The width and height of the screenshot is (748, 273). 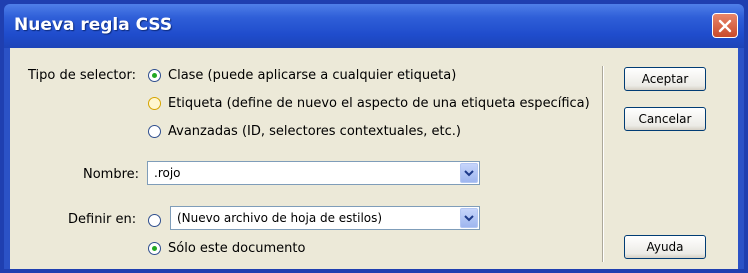 What do you see at coordinates (154, 248) in the screenshot?
I see `radio-this-document` at bounding box center [154, 248].